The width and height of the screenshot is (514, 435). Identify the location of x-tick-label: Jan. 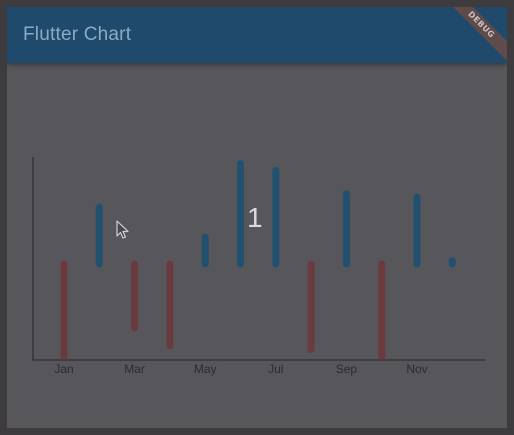
(63, 369).